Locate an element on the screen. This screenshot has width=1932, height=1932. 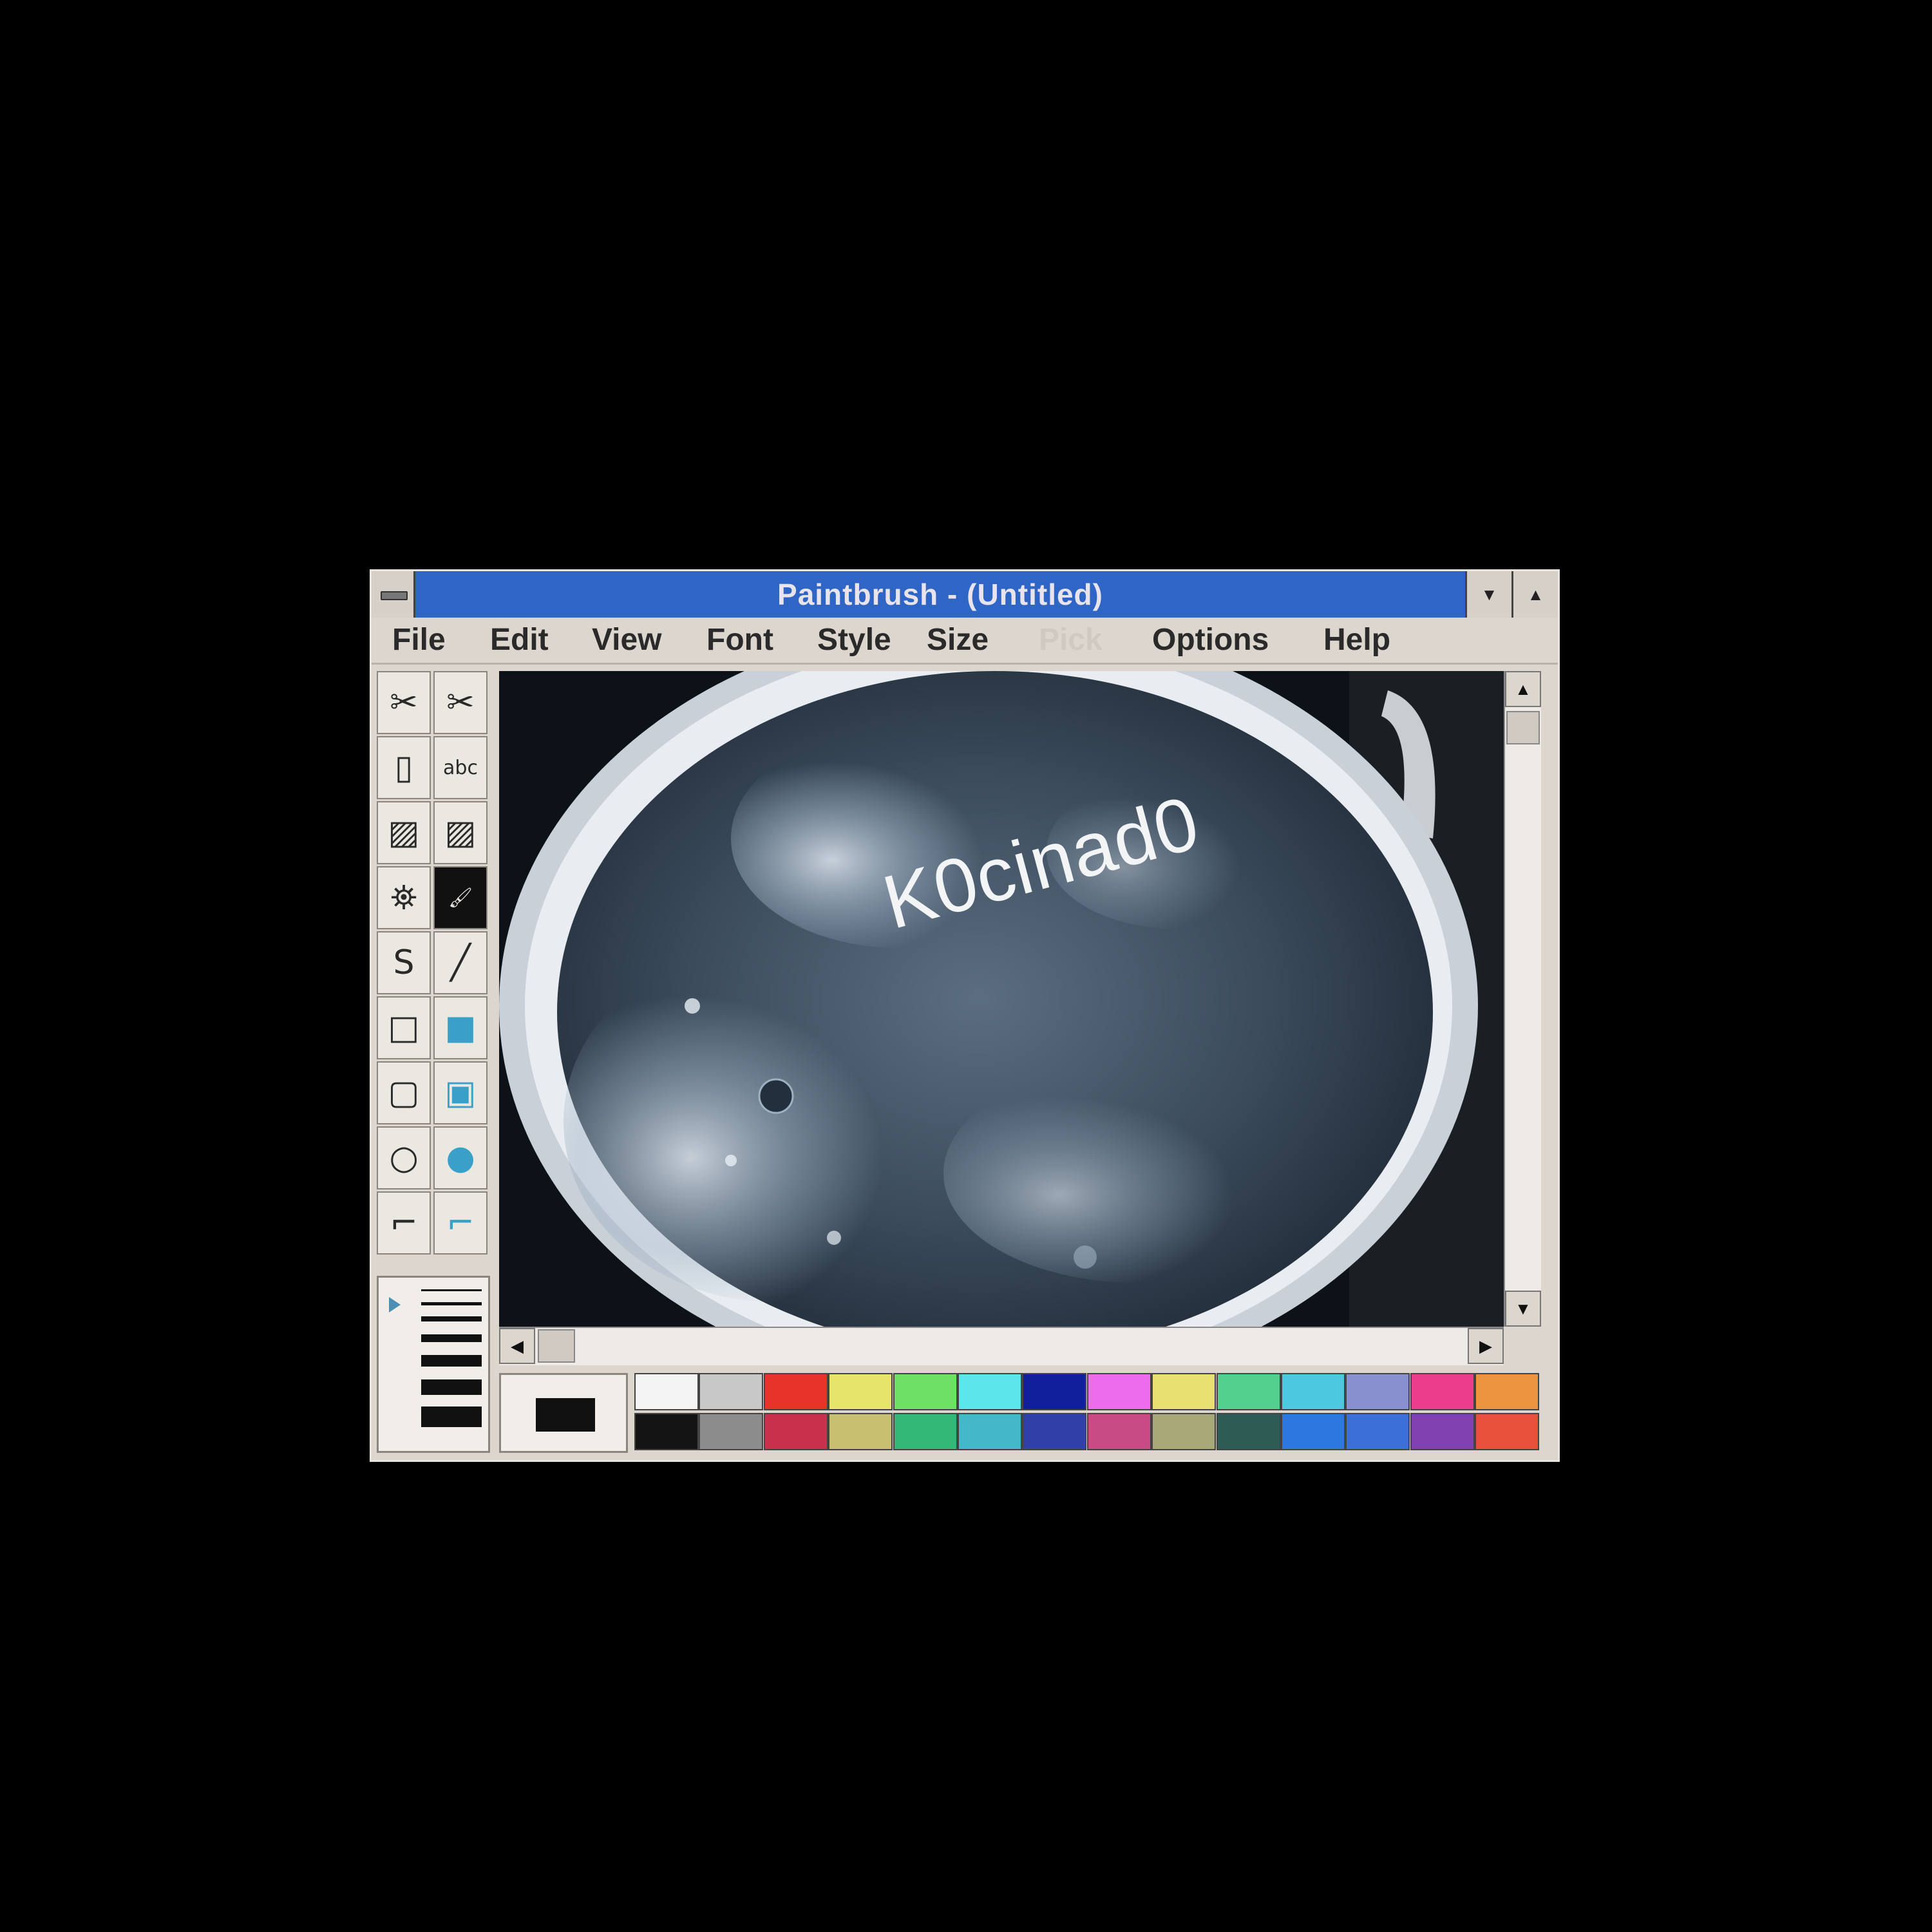
menu-view: View is located at coordinates (627, 640).